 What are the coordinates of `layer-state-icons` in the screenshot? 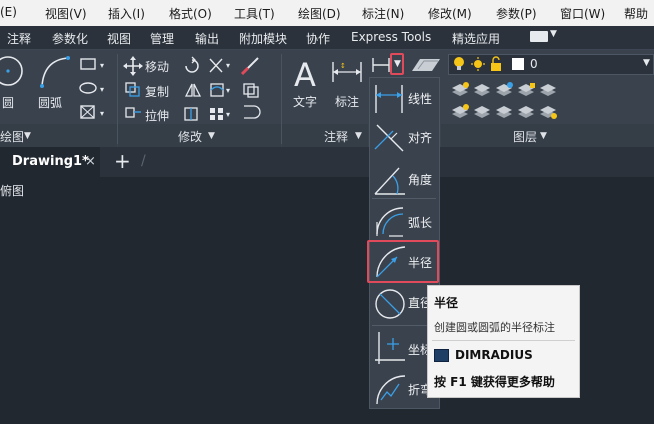 It's located at (477, 63).